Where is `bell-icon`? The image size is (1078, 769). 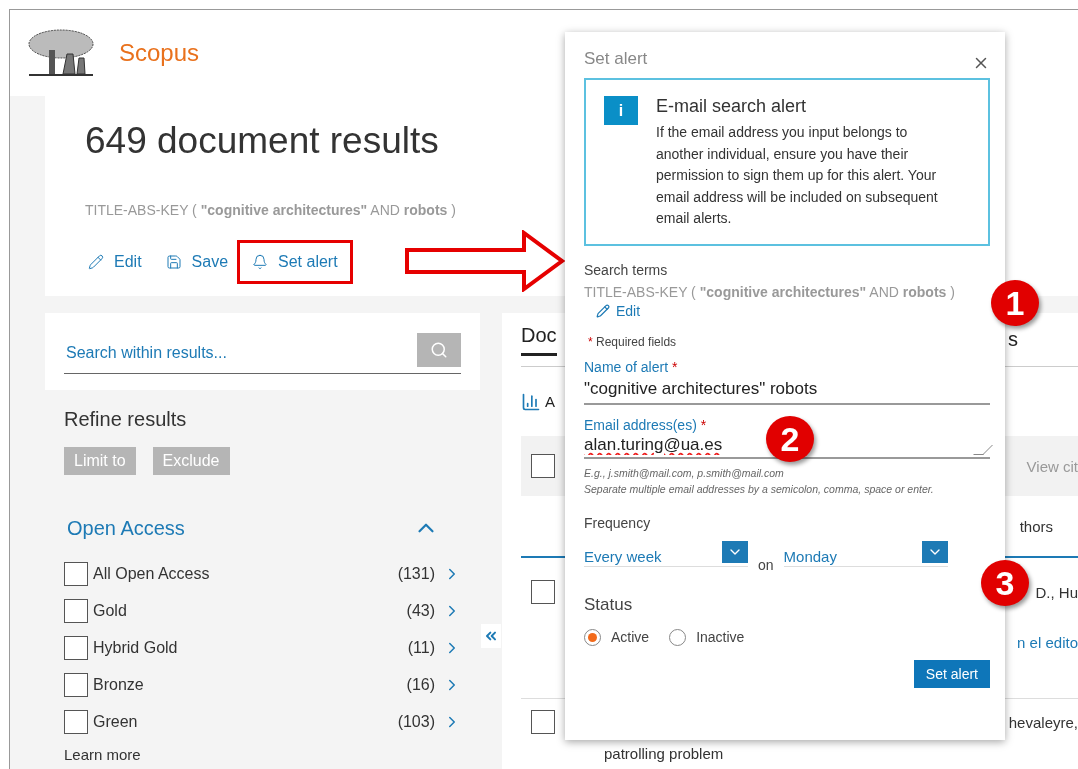
bell-icon is located at coordinates (260, 262).